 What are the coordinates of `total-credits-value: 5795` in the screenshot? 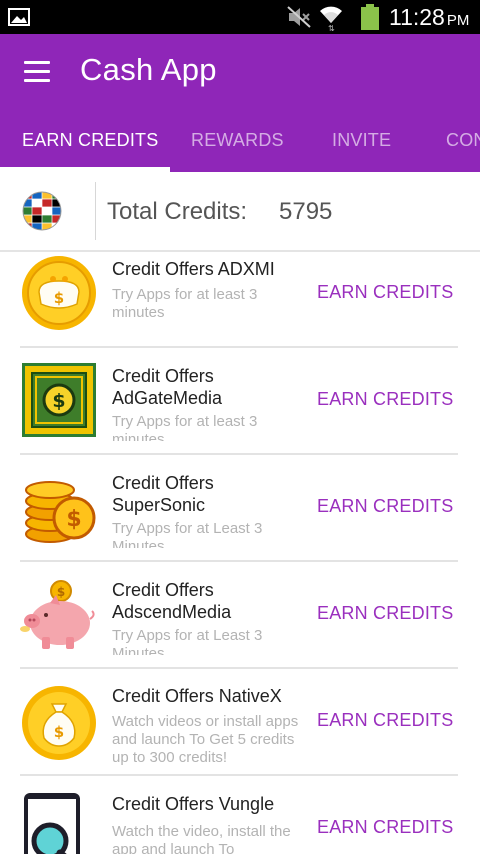 It's located at (306, 211).